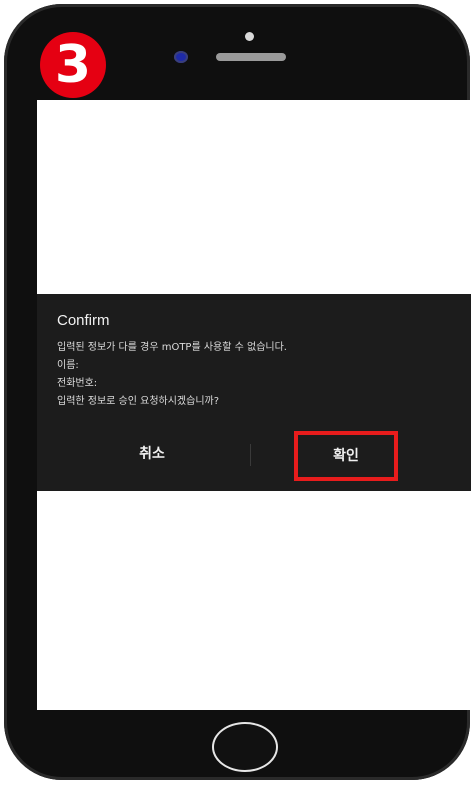 This screenshot has height=785, width=476. What do you see at coordinates (68, 365) in the screenshot?
I see `dialog-name-field: 이름:` at bounding box center [68, 365].